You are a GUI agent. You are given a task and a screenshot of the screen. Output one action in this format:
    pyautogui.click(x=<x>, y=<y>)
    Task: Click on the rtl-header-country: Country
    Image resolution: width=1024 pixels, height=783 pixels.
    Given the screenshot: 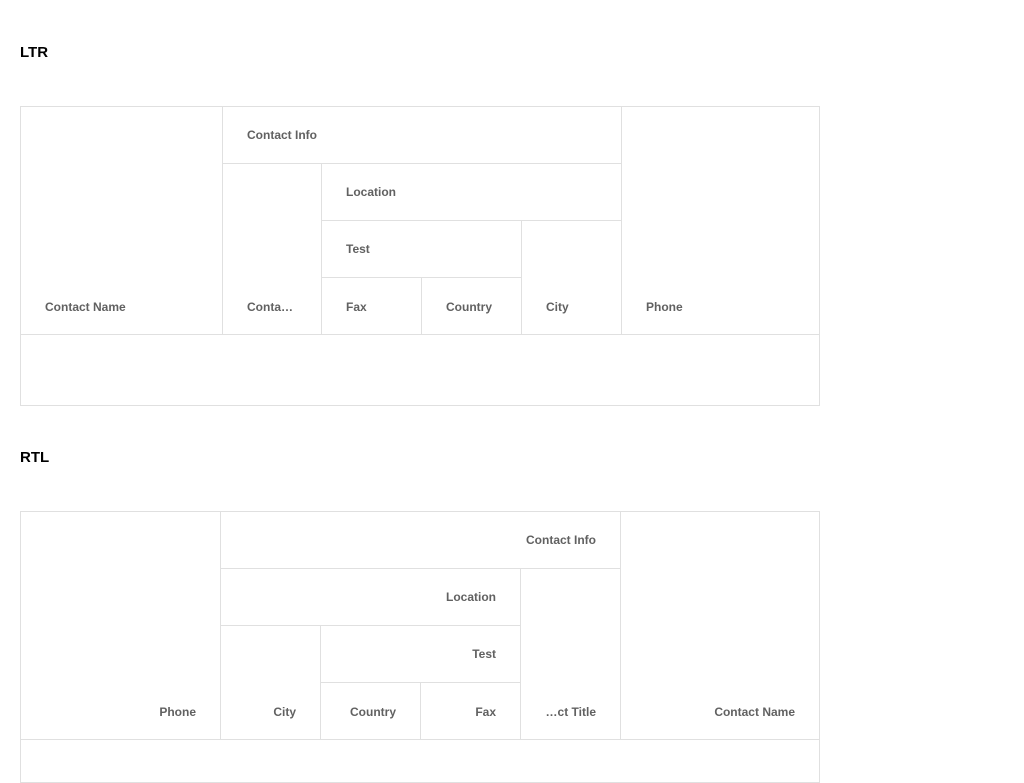 What is the action you would take?
    pyautogui.click(x=370, y=711)
    